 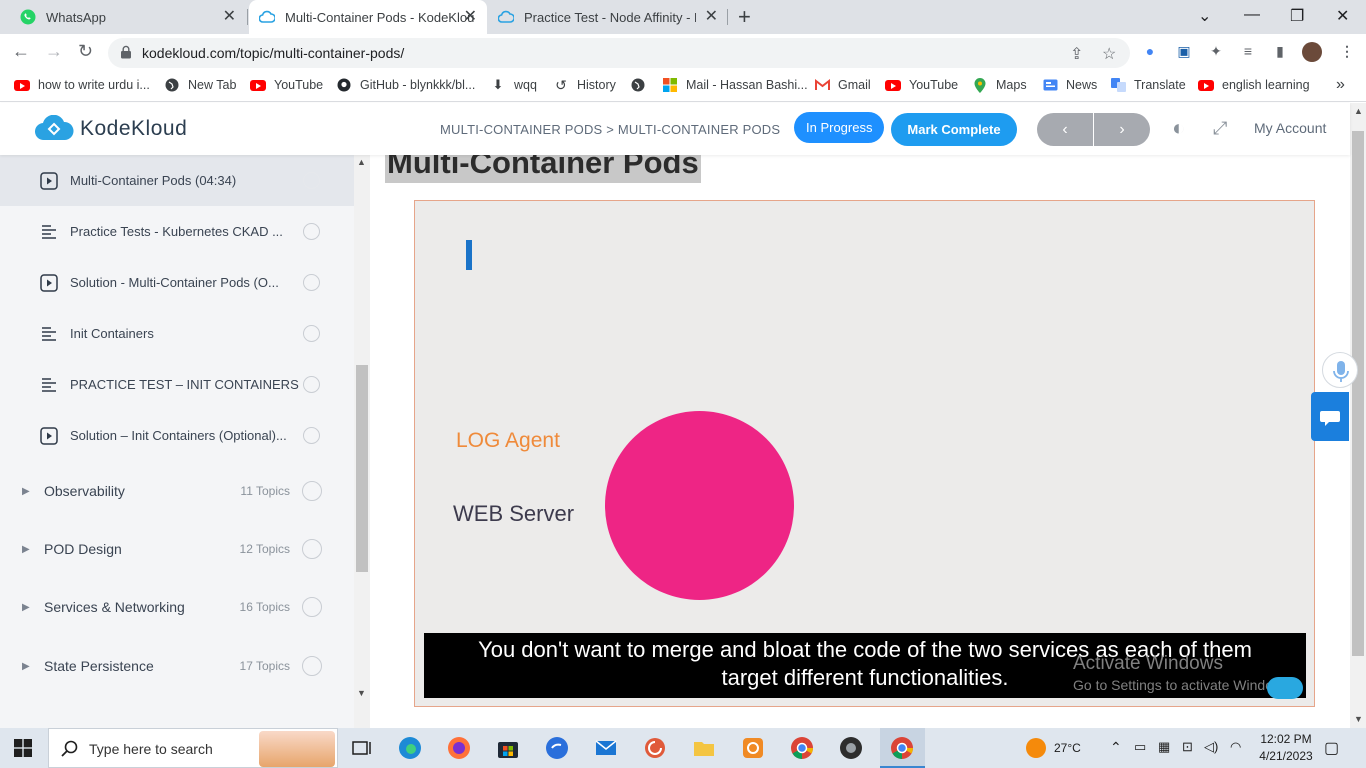 I want to click on chat-widget-button, so click(x=1330, y=416).